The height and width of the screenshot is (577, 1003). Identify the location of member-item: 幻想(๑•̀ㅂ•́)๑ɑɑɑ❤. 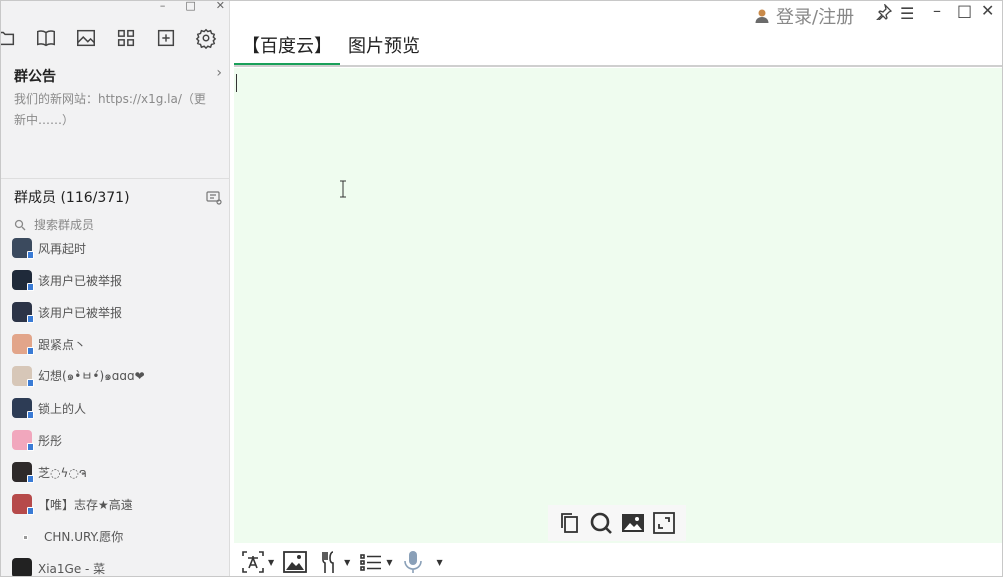
(78, 376).